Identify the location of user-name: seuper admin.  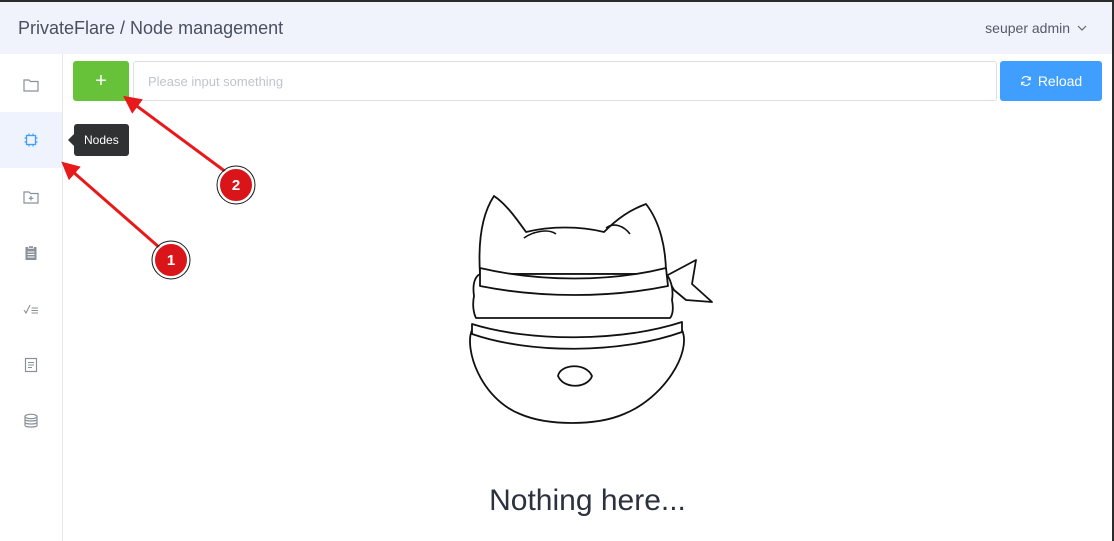
(1027, 28).